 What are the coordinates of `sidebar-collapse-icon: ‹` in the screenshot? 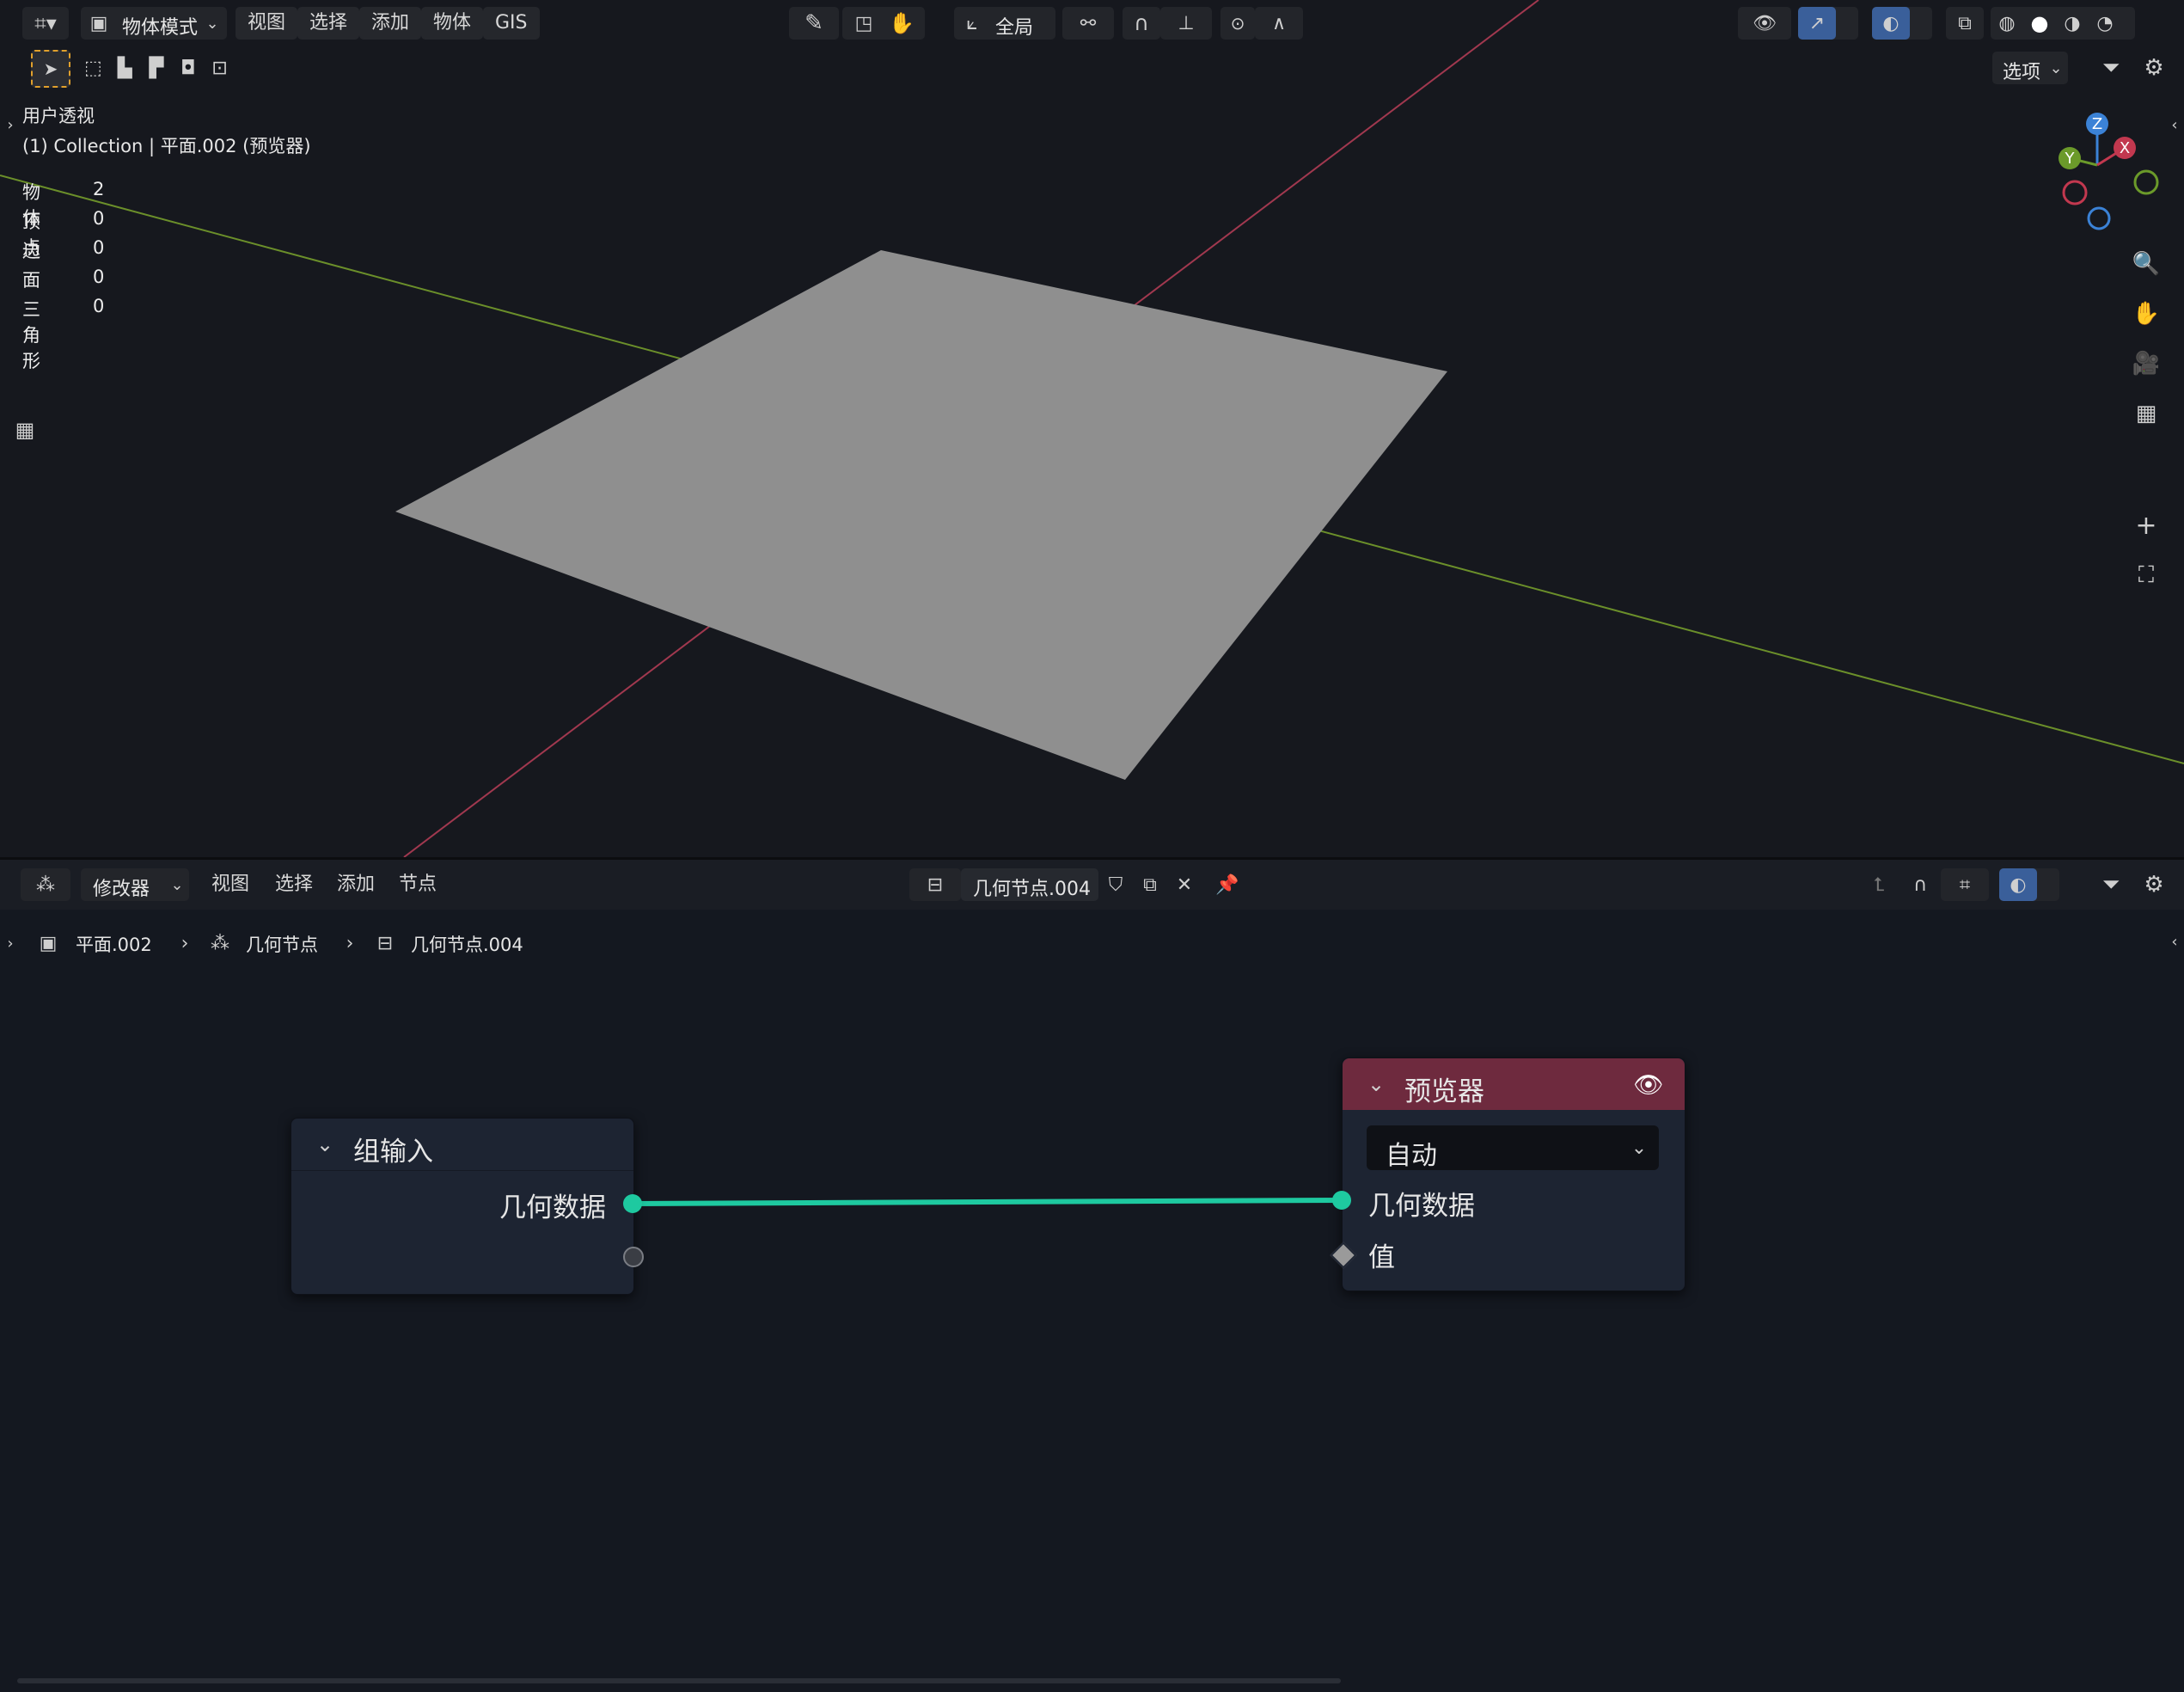 It's located at (2175, 125).